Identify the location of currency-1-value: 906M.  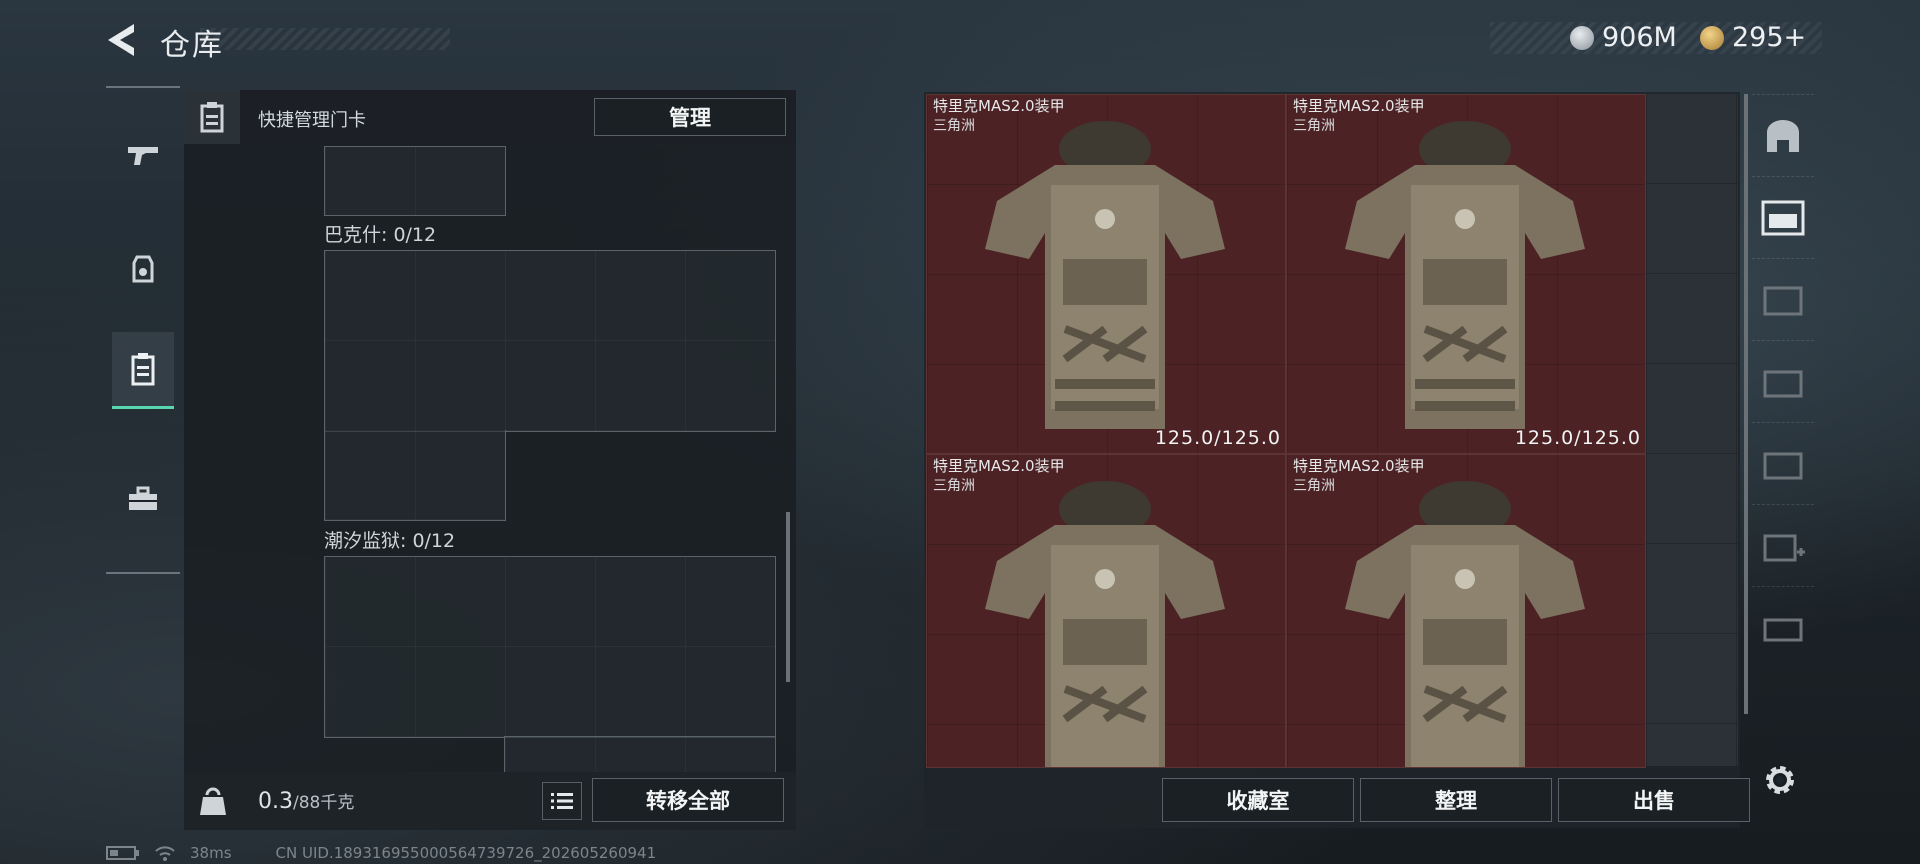
(1639, 37).